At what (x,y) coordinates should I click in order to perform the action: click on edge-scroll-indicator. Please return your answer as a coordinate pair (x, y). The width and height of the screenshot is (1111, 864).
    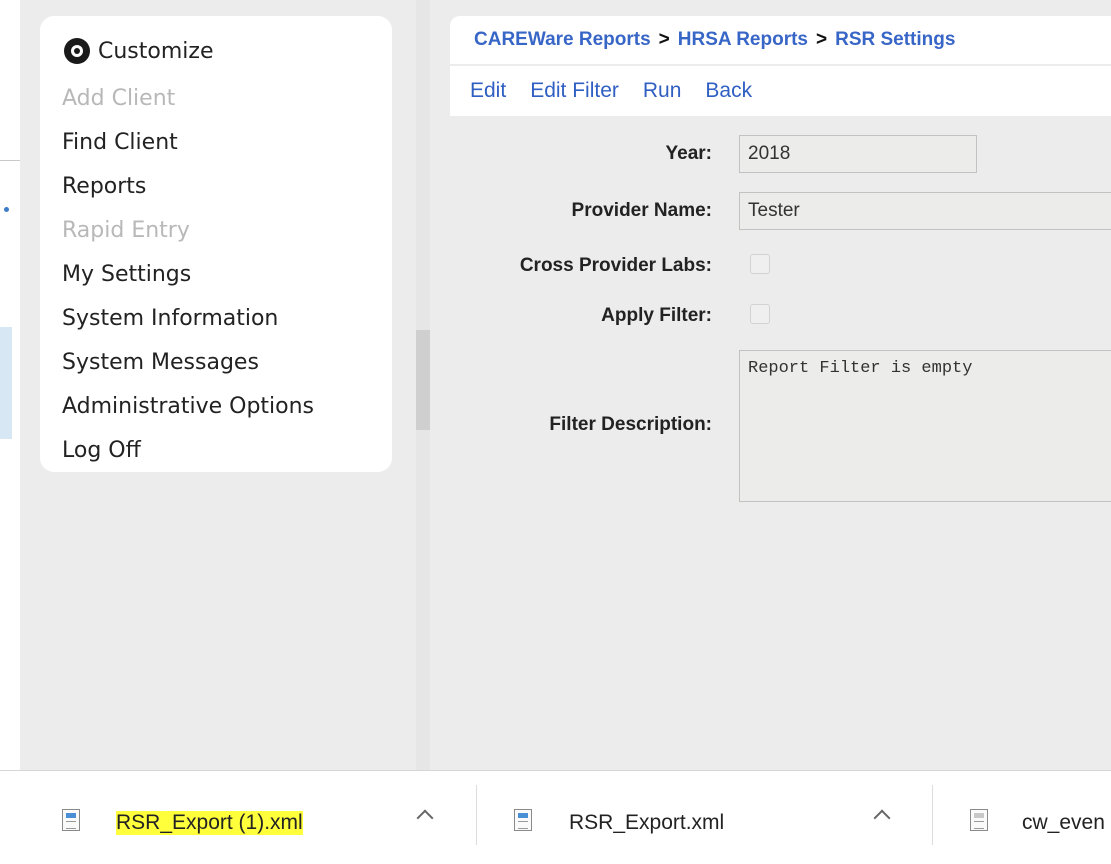
    Looking at the image, I should click on (6, 383).